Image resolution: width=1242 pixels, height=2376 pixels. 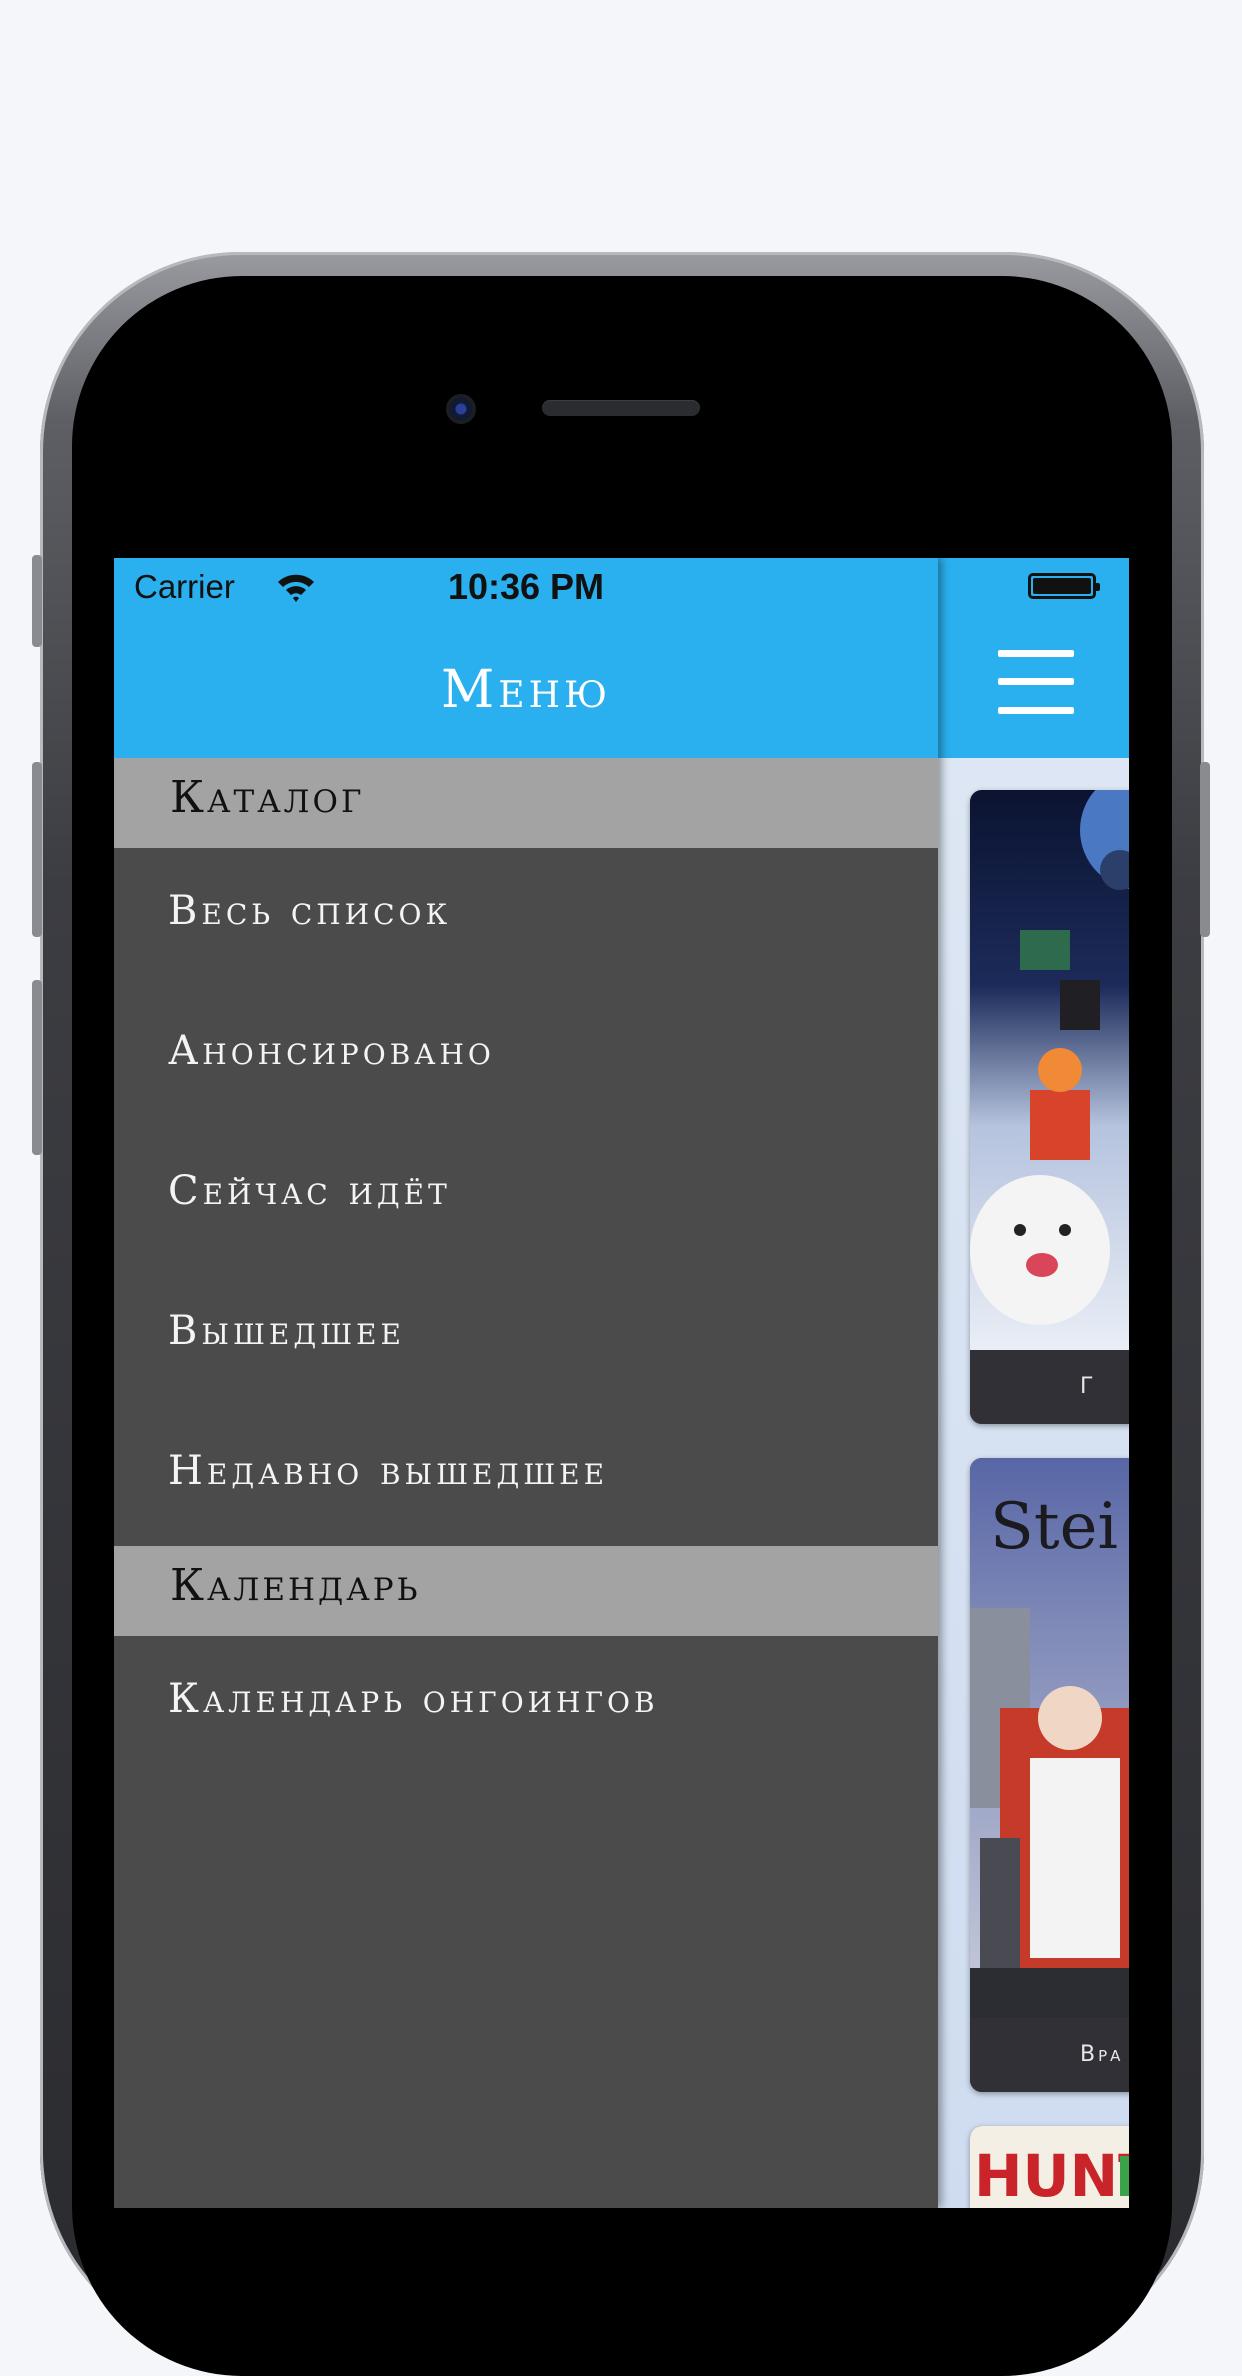 What do you see at coordinates (1049, 1738) in the screenshot?
I see `card-poster: Stei` at bounding box center [1049, 1738].